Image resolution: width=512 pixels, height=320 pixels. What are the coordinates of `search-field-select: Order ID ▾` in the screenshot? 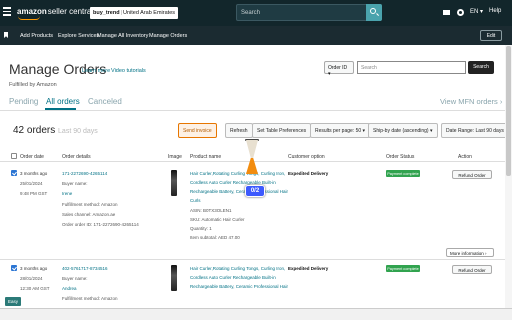 It's located at (339, 69).